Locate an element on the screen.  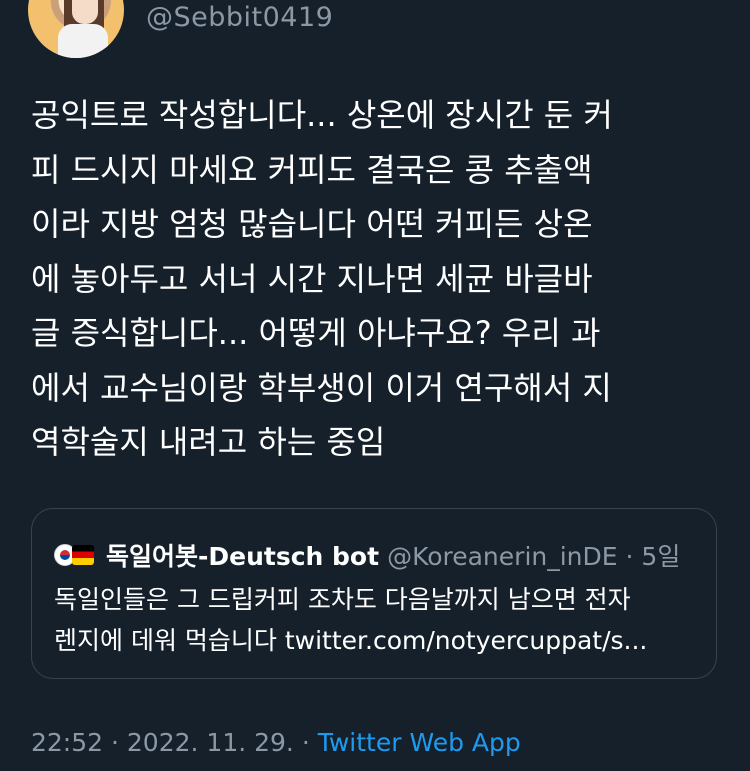
author-avatar is located at coordinates (76, 29).